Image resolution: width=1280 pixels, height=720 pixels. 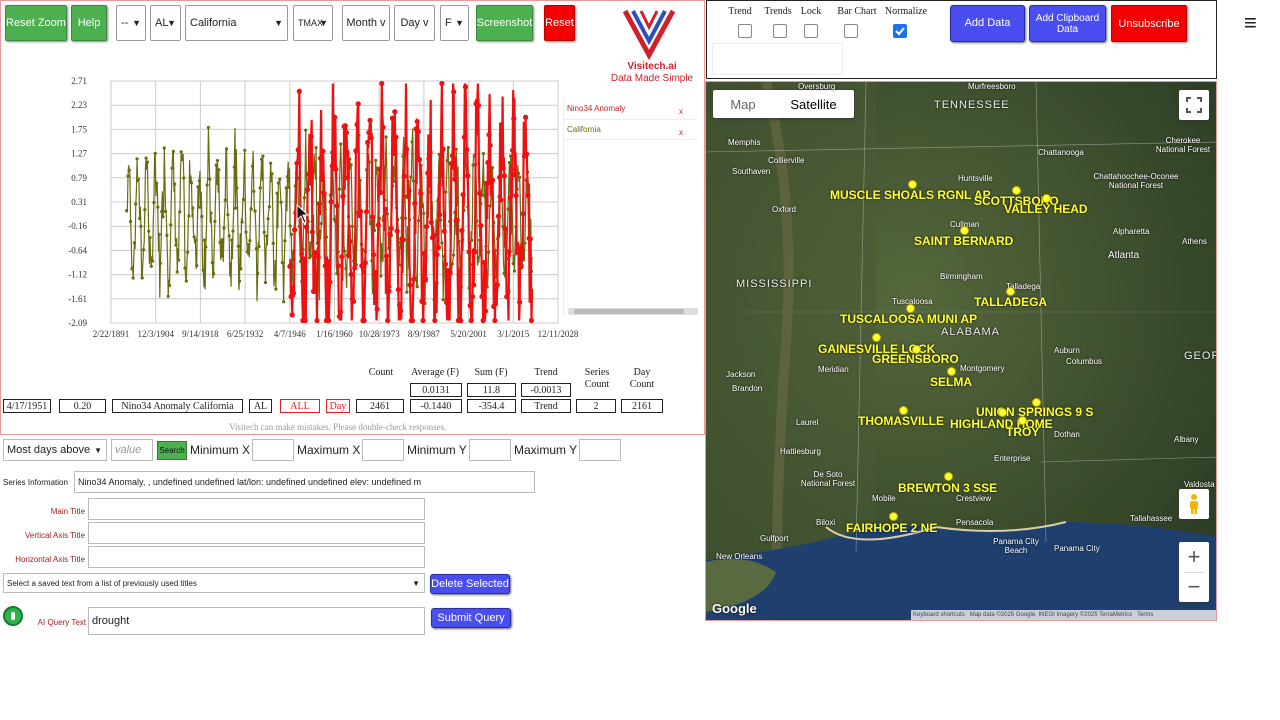 I want to click on vertical-axis-input, so click(x=256, y=533).